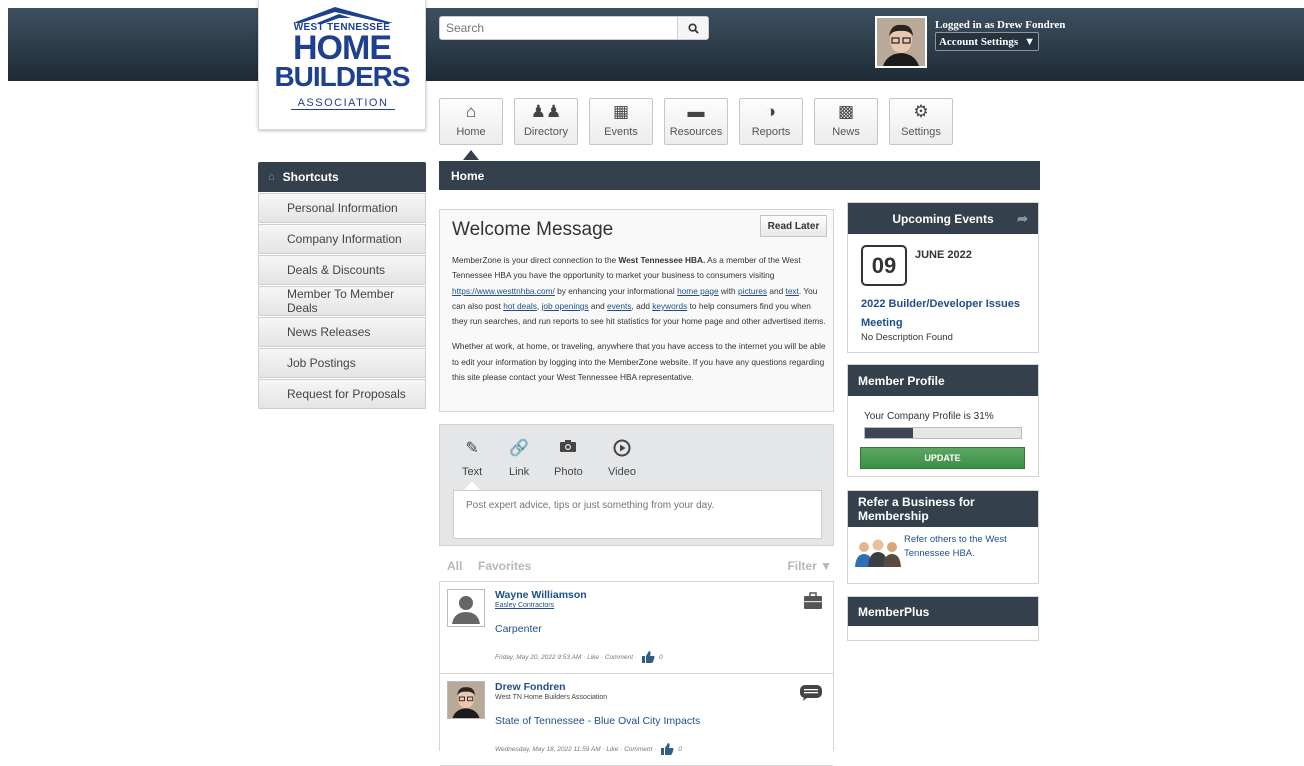  What do you see at coordinates (546, 111) in the screenshot?
I see `people-icon: ♟♟` at bounding box center [546, 111].